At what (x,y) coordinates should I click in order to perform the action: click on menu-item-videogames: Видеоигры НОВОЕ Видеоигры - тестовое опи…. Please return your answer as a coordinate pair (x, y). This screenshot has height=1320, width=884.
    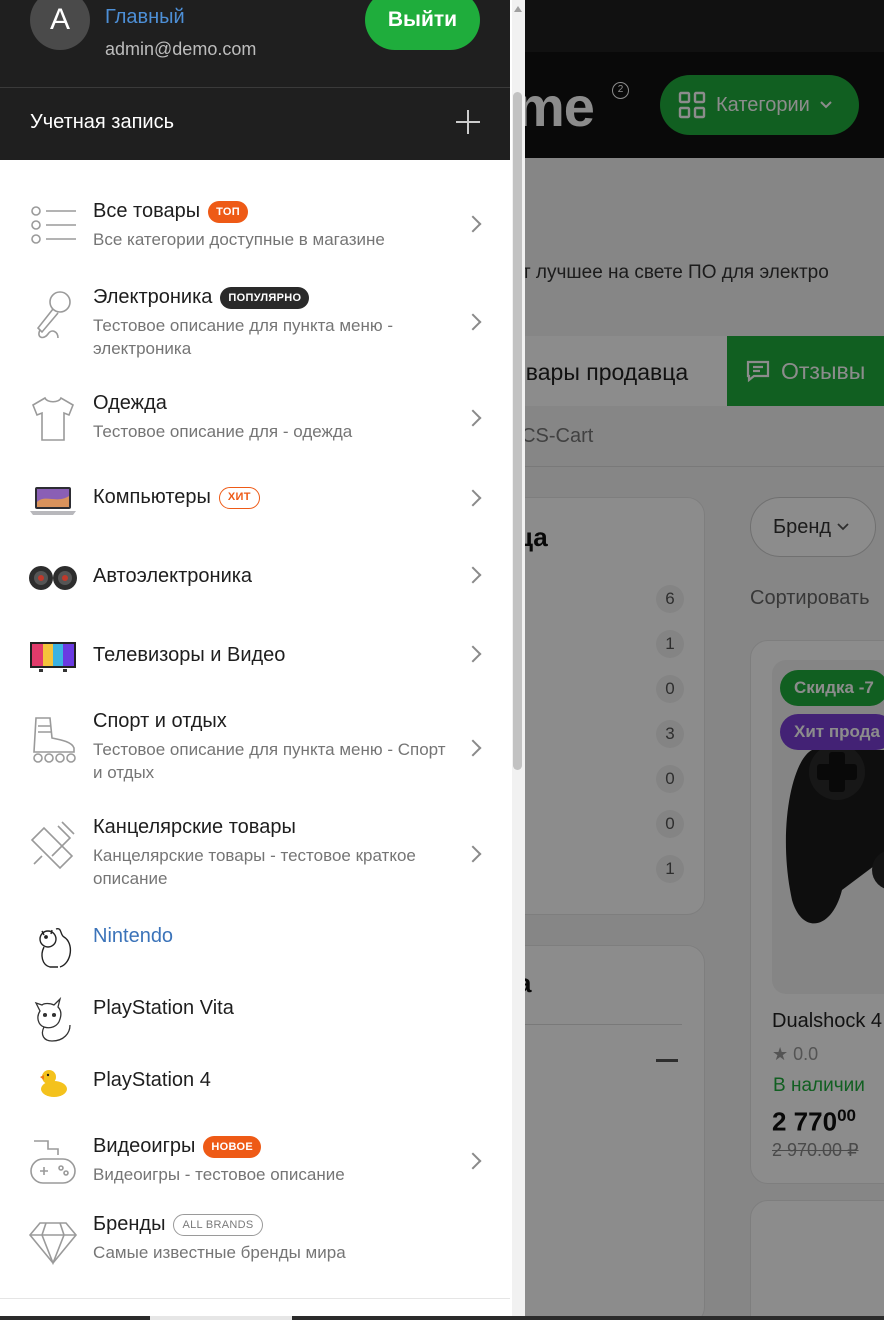
    Looking at the image, I should click on (255, 1165).